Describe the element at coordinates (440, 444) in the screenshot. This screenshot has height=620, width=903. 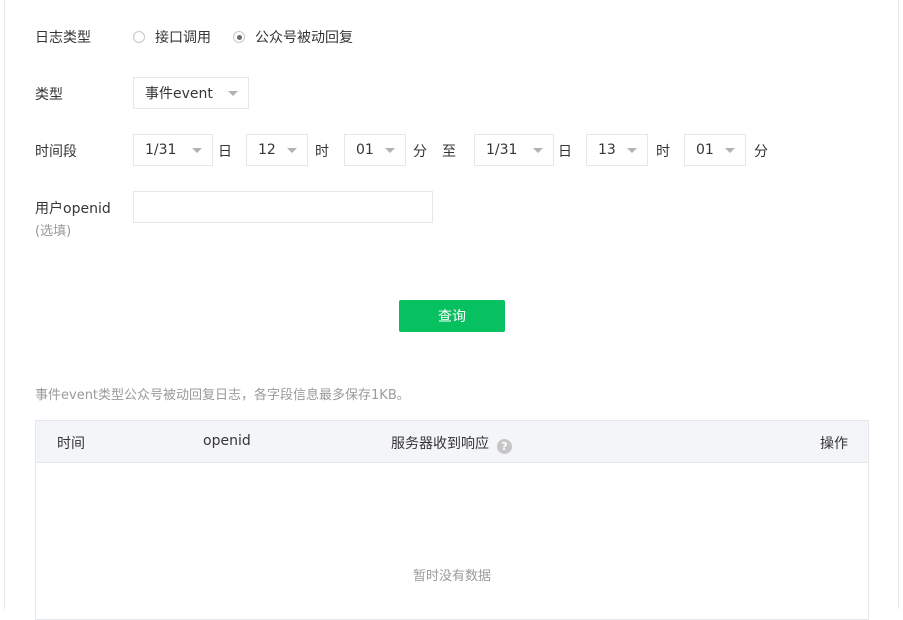
I see `column-header-server-response-label: 服务器收到响应` at that location.